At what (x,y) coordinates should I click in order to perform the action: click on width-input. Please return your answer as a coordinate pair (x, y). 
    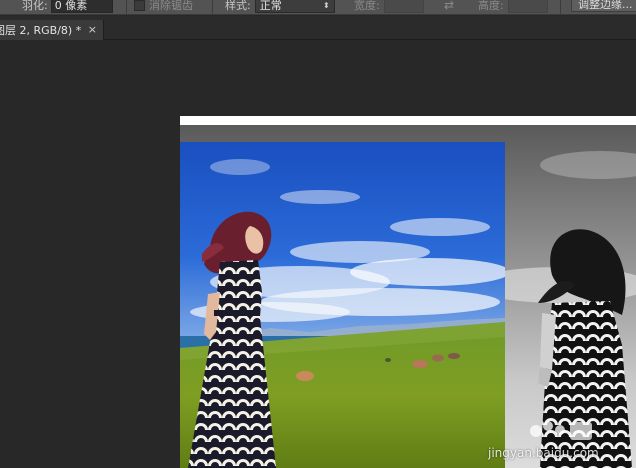
    Looking at the image, I should click on (403, 6).